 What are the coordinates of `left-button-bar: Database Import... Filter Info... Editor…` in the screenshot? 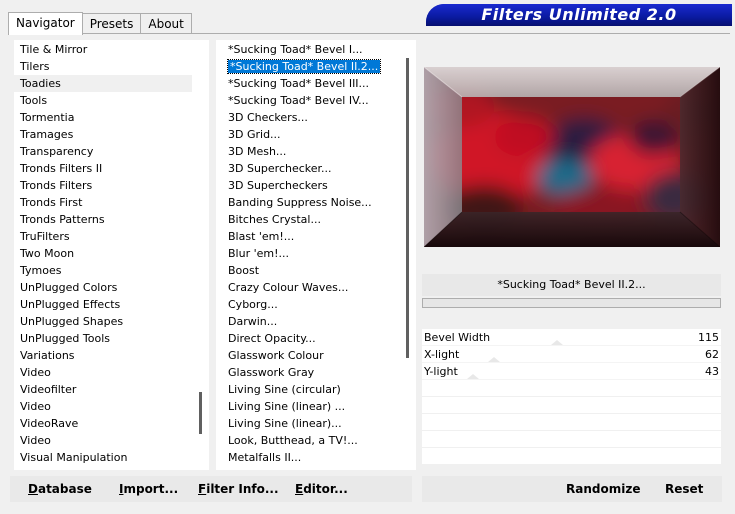 It's located at (211, 489).